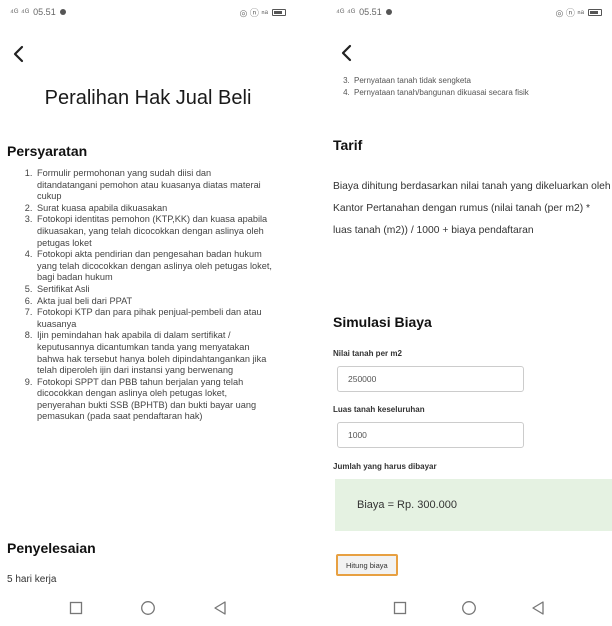 Image resolution: width=612 pixels, height=626 pixels. I want to click on simulation-heading: Simulasi Biaya, so click(382, 322).